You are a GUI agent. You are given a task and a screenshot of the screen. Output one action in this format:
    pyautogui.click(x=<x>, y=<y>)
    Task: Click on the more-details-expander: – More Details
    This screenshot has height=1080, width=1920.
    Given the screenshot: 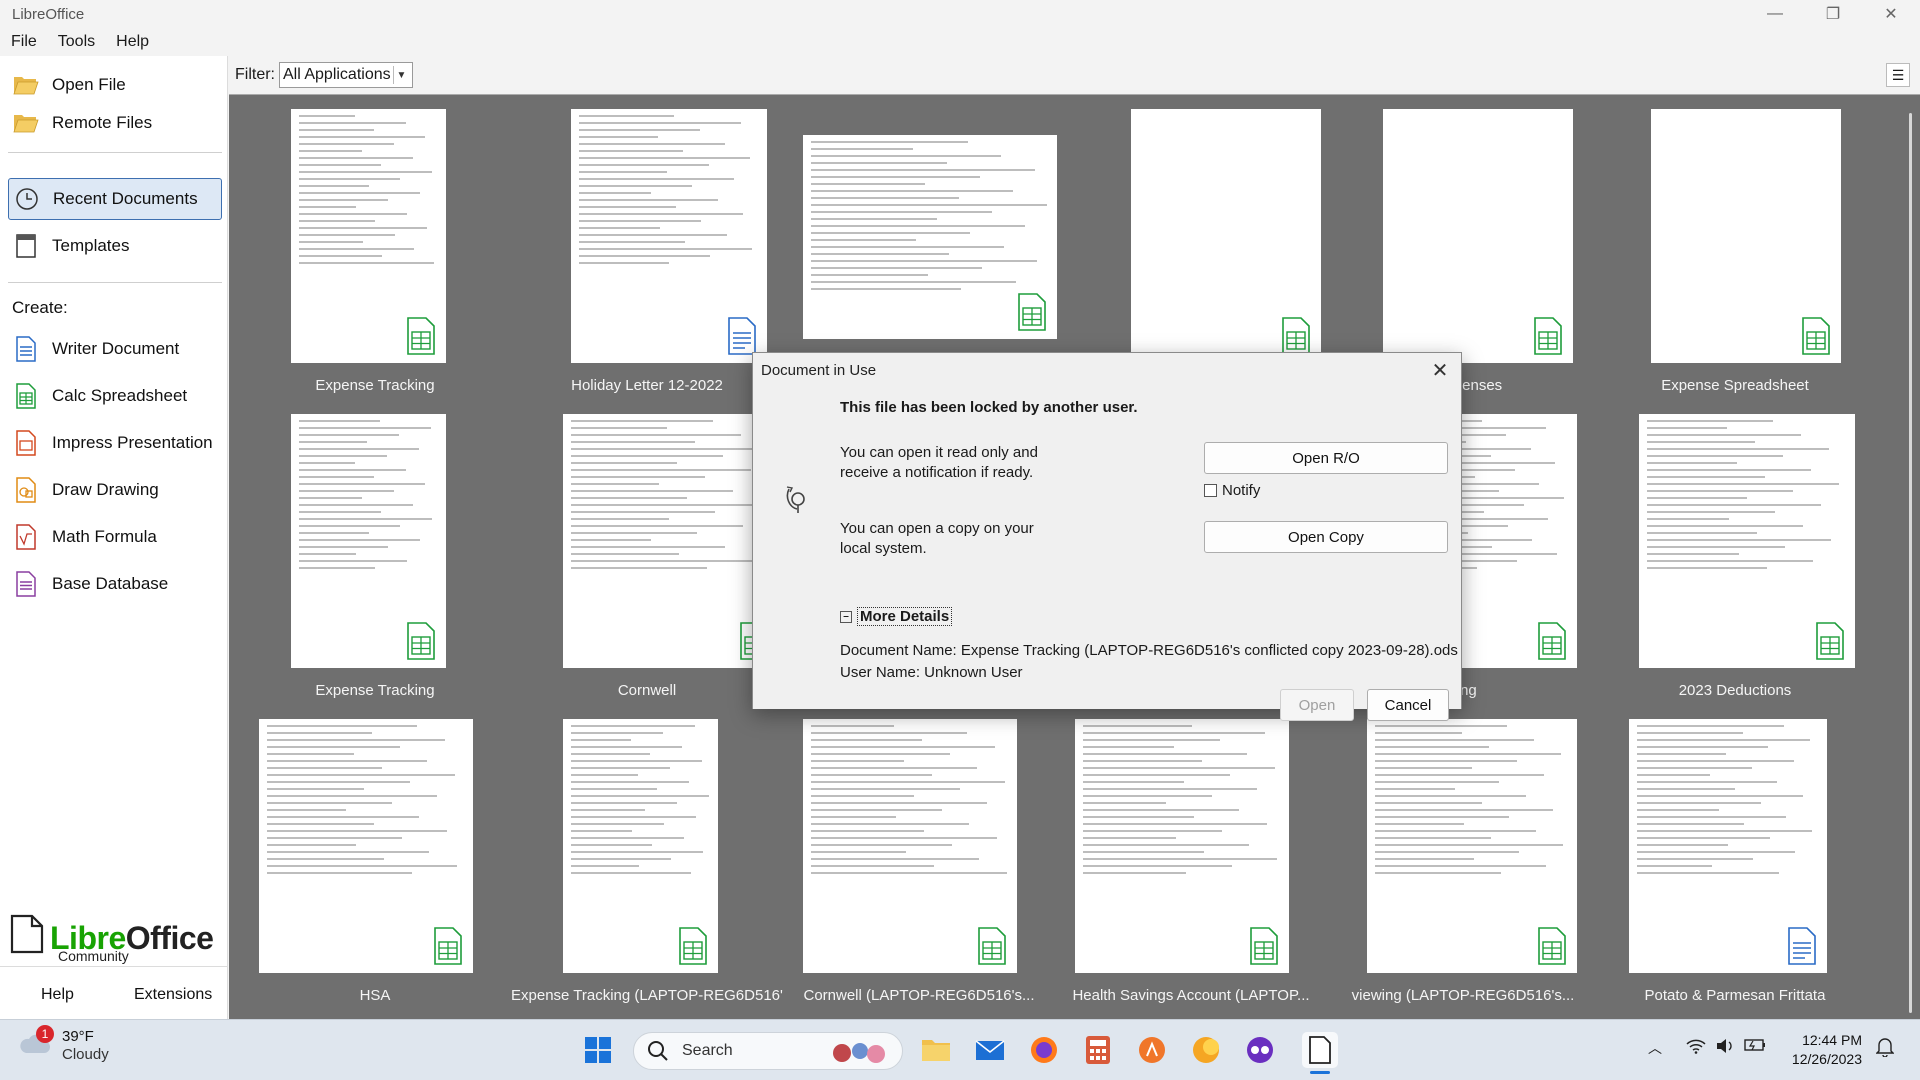 What is the action you would take?
    pyautogui.click(x=896, y=616)
    